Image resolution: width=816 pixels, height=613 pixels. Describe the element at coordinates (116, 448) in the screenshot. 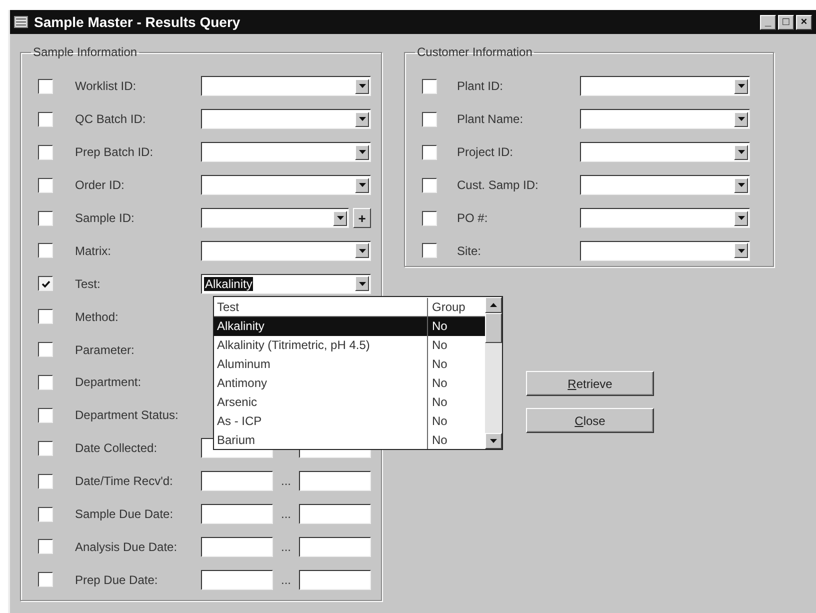

I see `field-label: Date Collected:` at that location.